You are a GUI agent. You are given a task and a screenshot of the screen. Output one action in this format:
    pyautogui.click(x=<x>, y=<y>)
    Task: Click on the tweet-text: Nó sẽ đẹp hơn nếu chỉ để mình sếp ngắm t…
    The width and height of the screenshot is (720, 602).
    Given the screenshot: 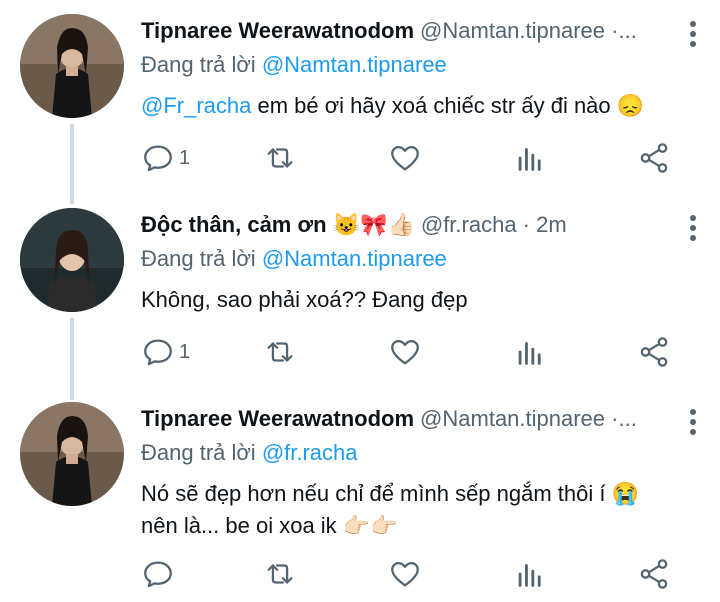 What is the action you would take?
    pyautogui.click(x=420, y=510)
    